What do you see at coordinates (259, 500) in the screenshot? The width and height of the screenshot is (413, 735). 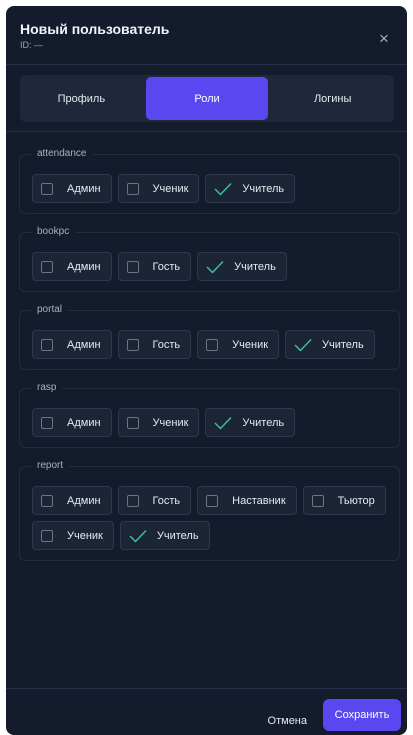 I see `role-label: Наставник` at bounding box center [259, 500].